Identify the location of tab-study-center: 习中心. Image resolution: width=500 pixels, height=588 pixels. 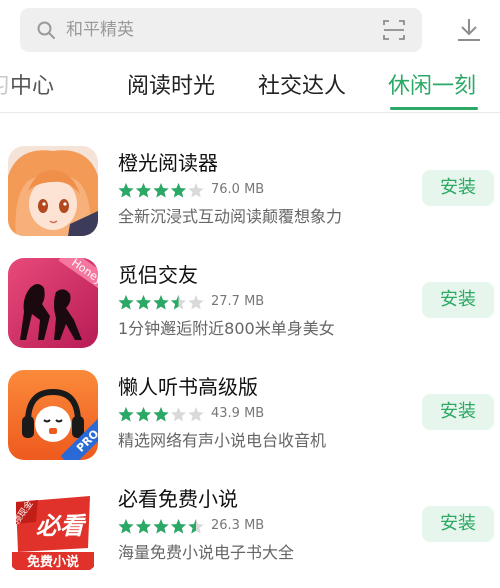
(27, 87).